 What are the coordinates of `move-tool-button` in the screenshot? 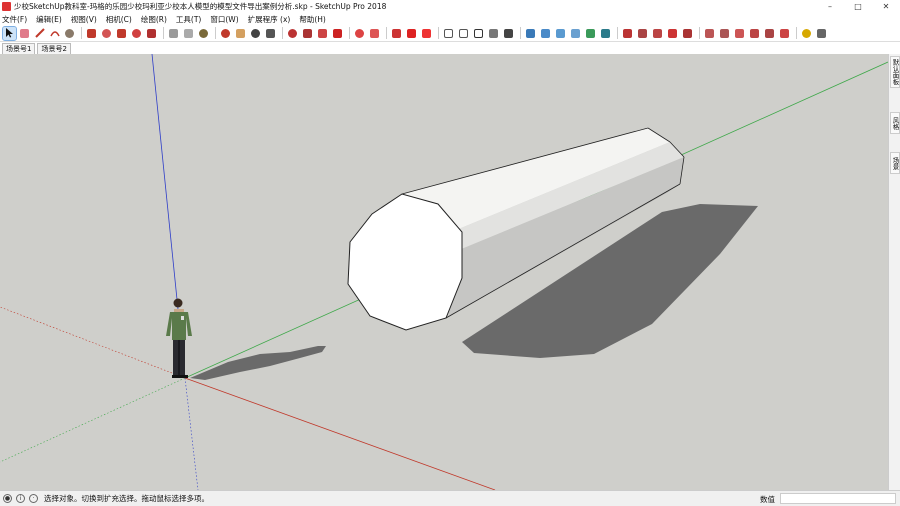 It's located at (121, 33).